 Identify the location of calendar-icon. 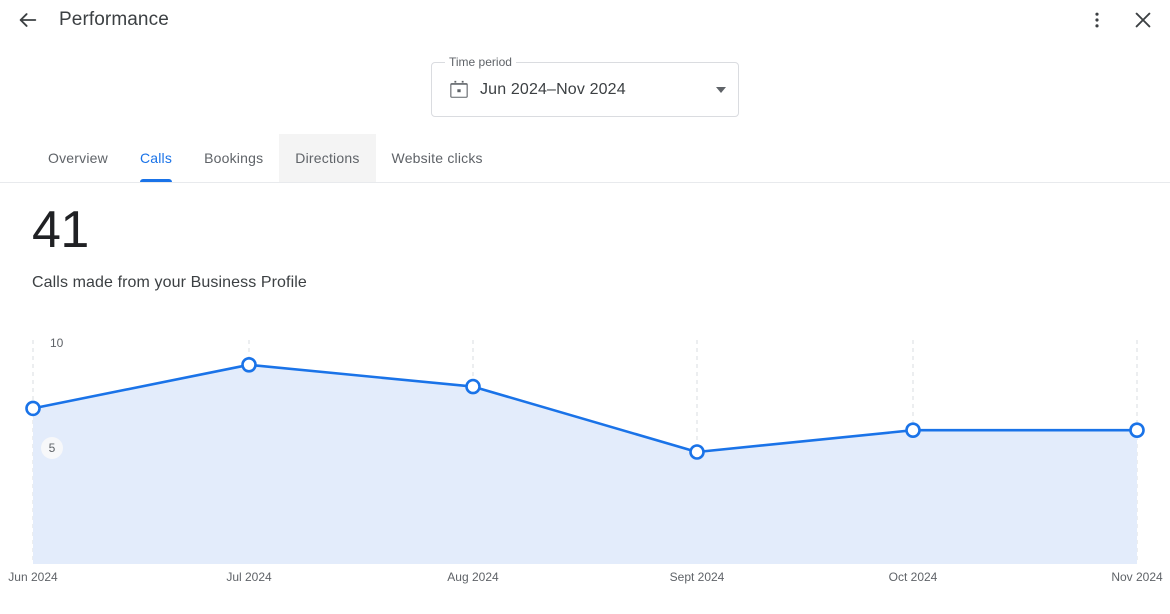
(459, 90).